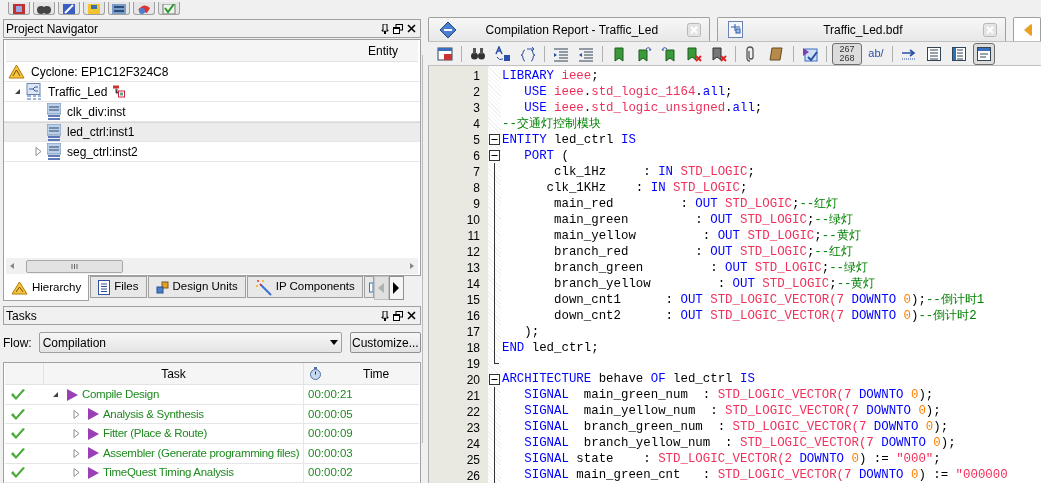 This screenshot has width=1041, height=483. I want to click on code-line: clk_1KHz : IN STD_LOGIC;, so click(646, 188).